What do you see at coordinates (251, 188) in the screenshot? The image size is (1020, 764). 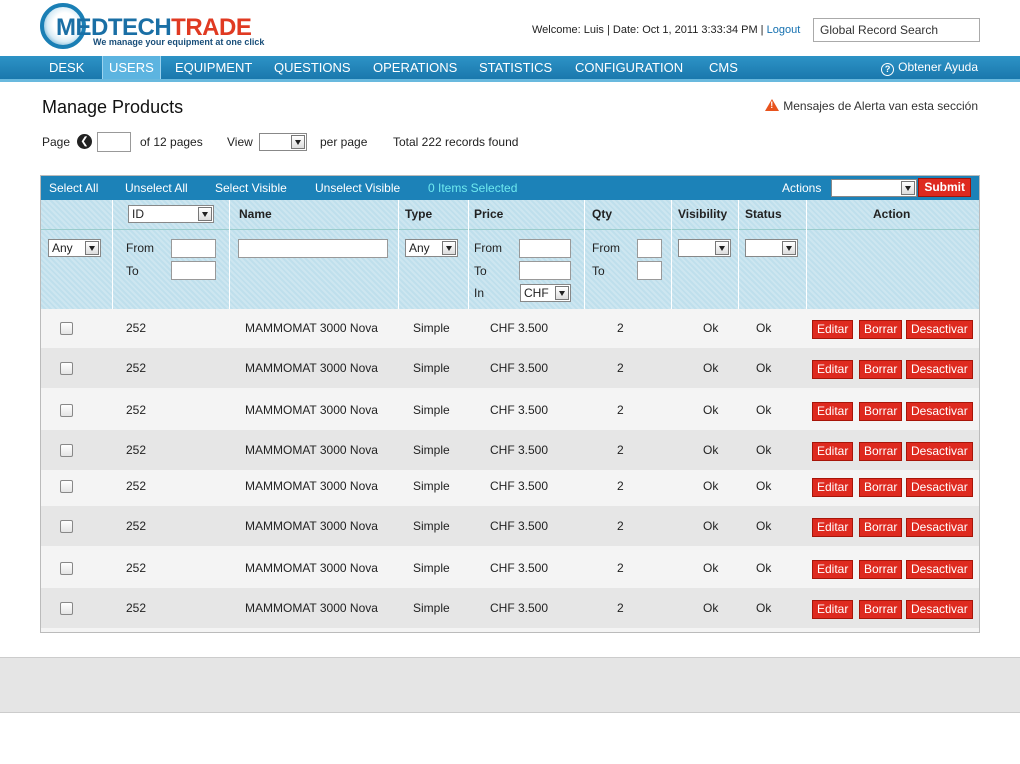 I see `select-visible-link: Select Visible` at bounding box center [251, 188].